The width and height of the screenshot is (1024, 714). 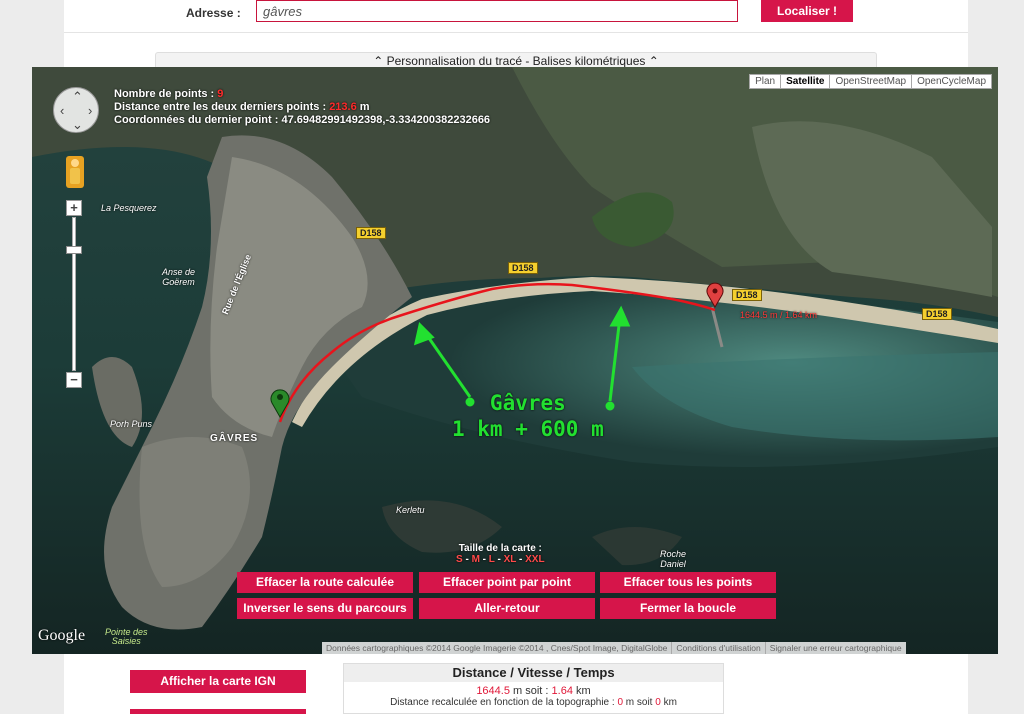 I want to click on town-label: GÂVRES, so click(x=234, y=438).